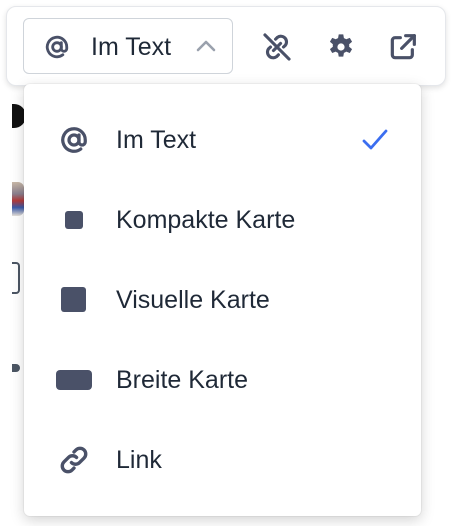 This screenshot has width=456, height=526. I want to click on gear-icon, so click(341, 45).